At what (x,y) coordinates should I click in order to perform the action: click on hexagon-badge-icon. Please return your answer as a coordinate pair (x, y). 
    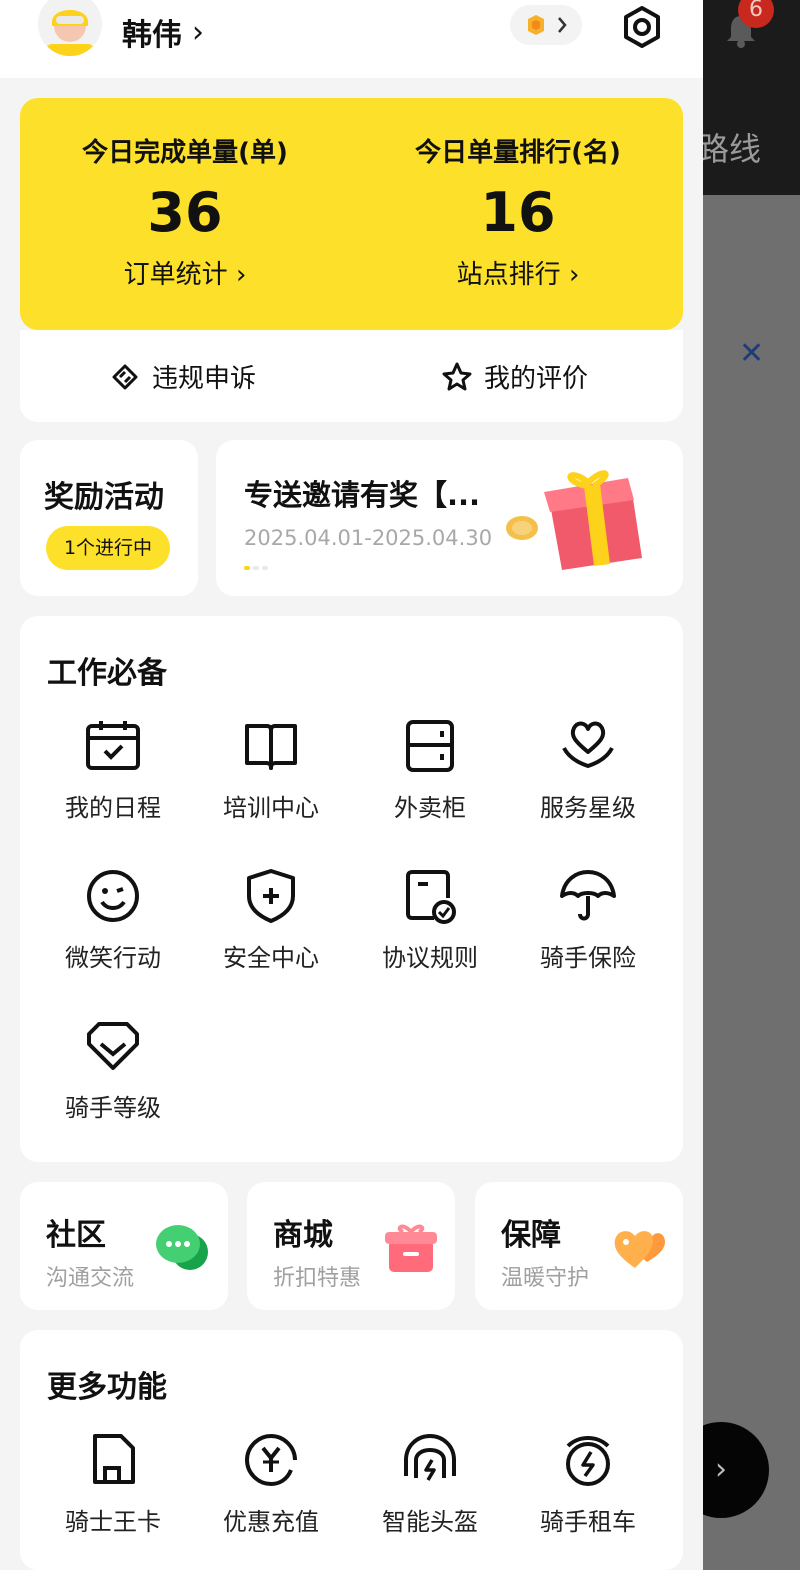
    Looking at the image, I should click on (547, 25).